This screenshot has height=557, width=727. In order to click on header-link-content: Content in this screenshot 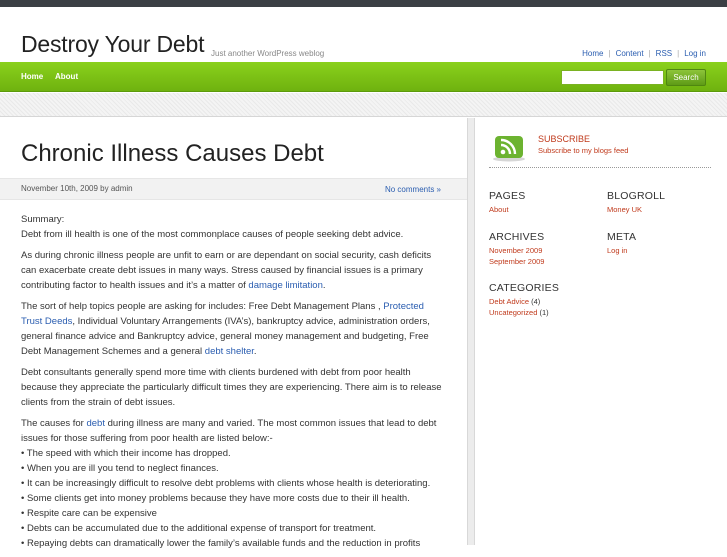, I will do `click(630, 53)`.